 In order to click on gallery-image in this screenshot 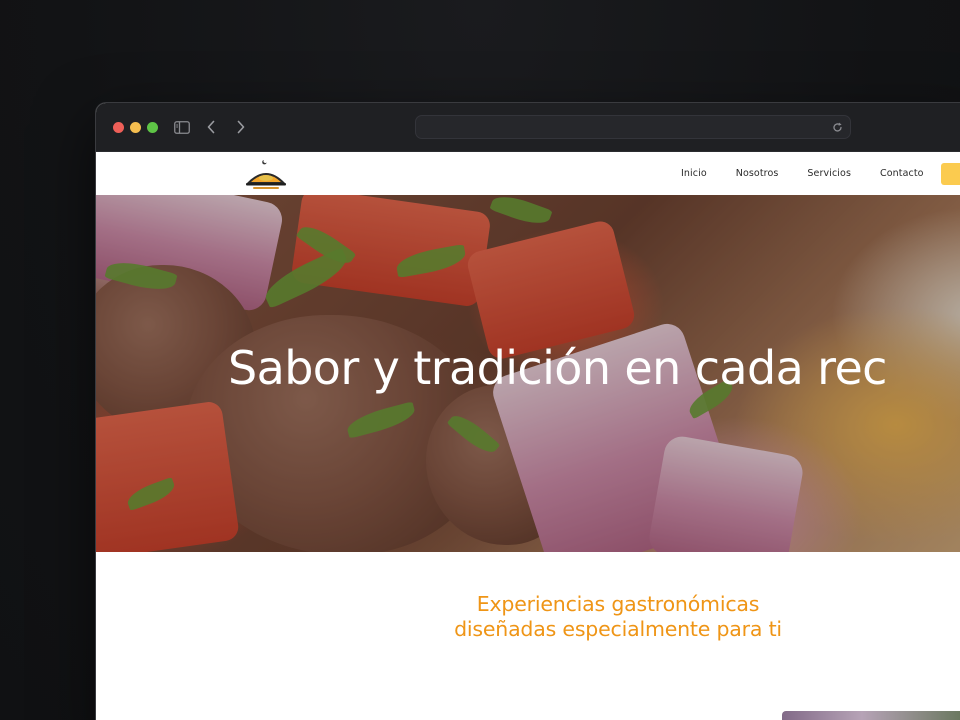, I will do `click(871, 715)`.